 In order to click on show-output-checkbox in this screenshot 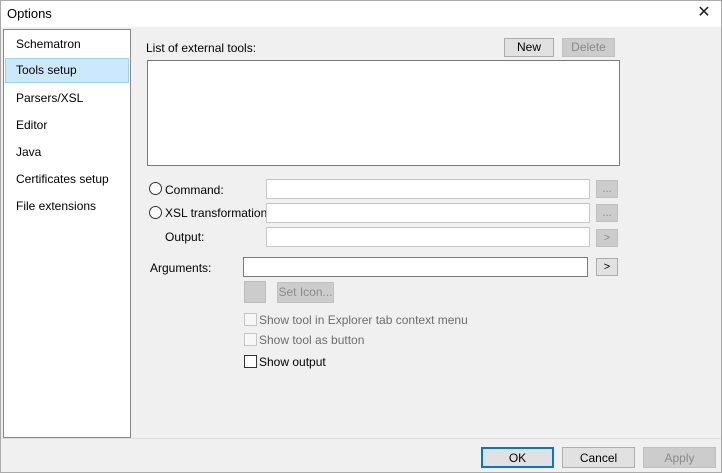, I will do `click(250, 361)`.